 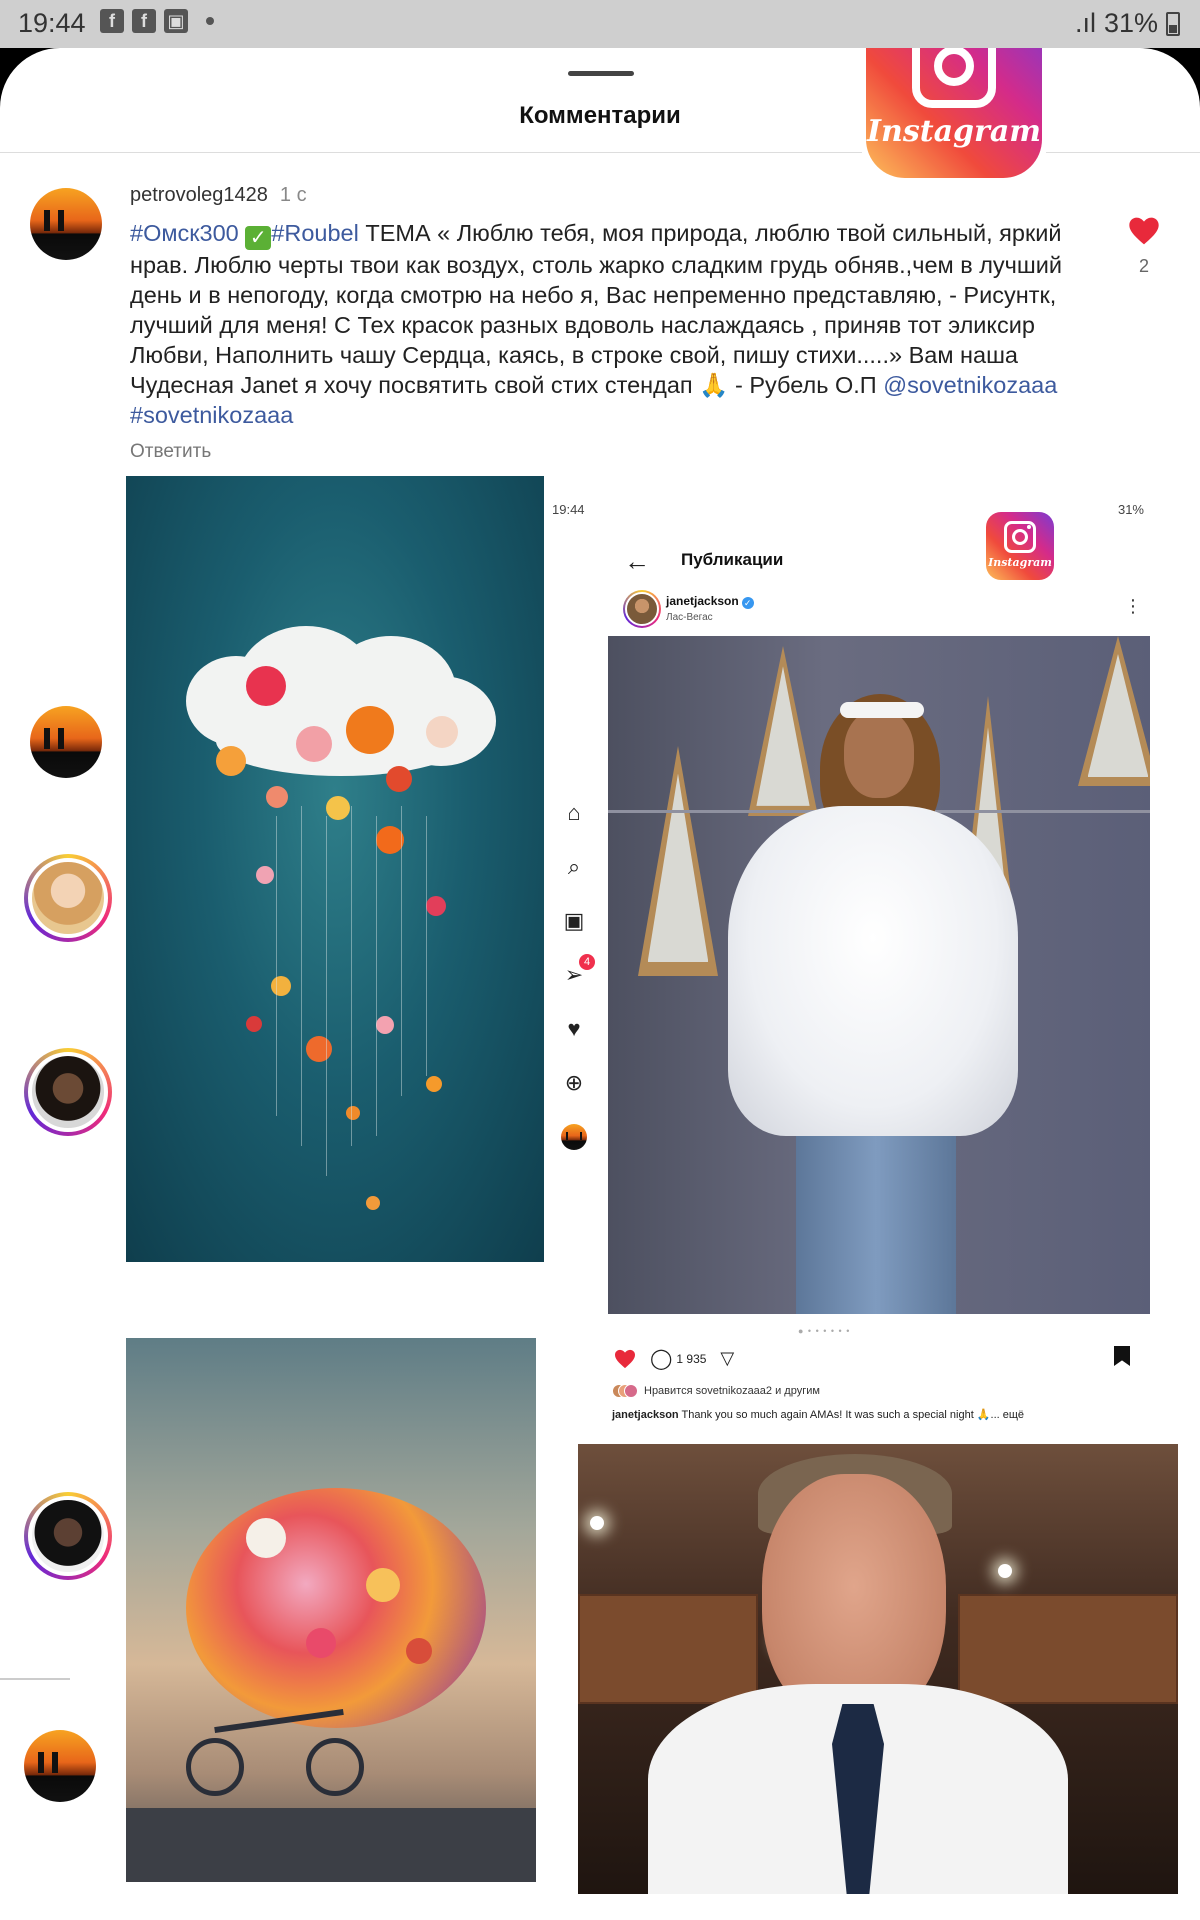 What do you see at coordinates (691, 1358) in the screenshot?
I see `embedded-comment-count: 1 935` at bounding box center [691, 1358].